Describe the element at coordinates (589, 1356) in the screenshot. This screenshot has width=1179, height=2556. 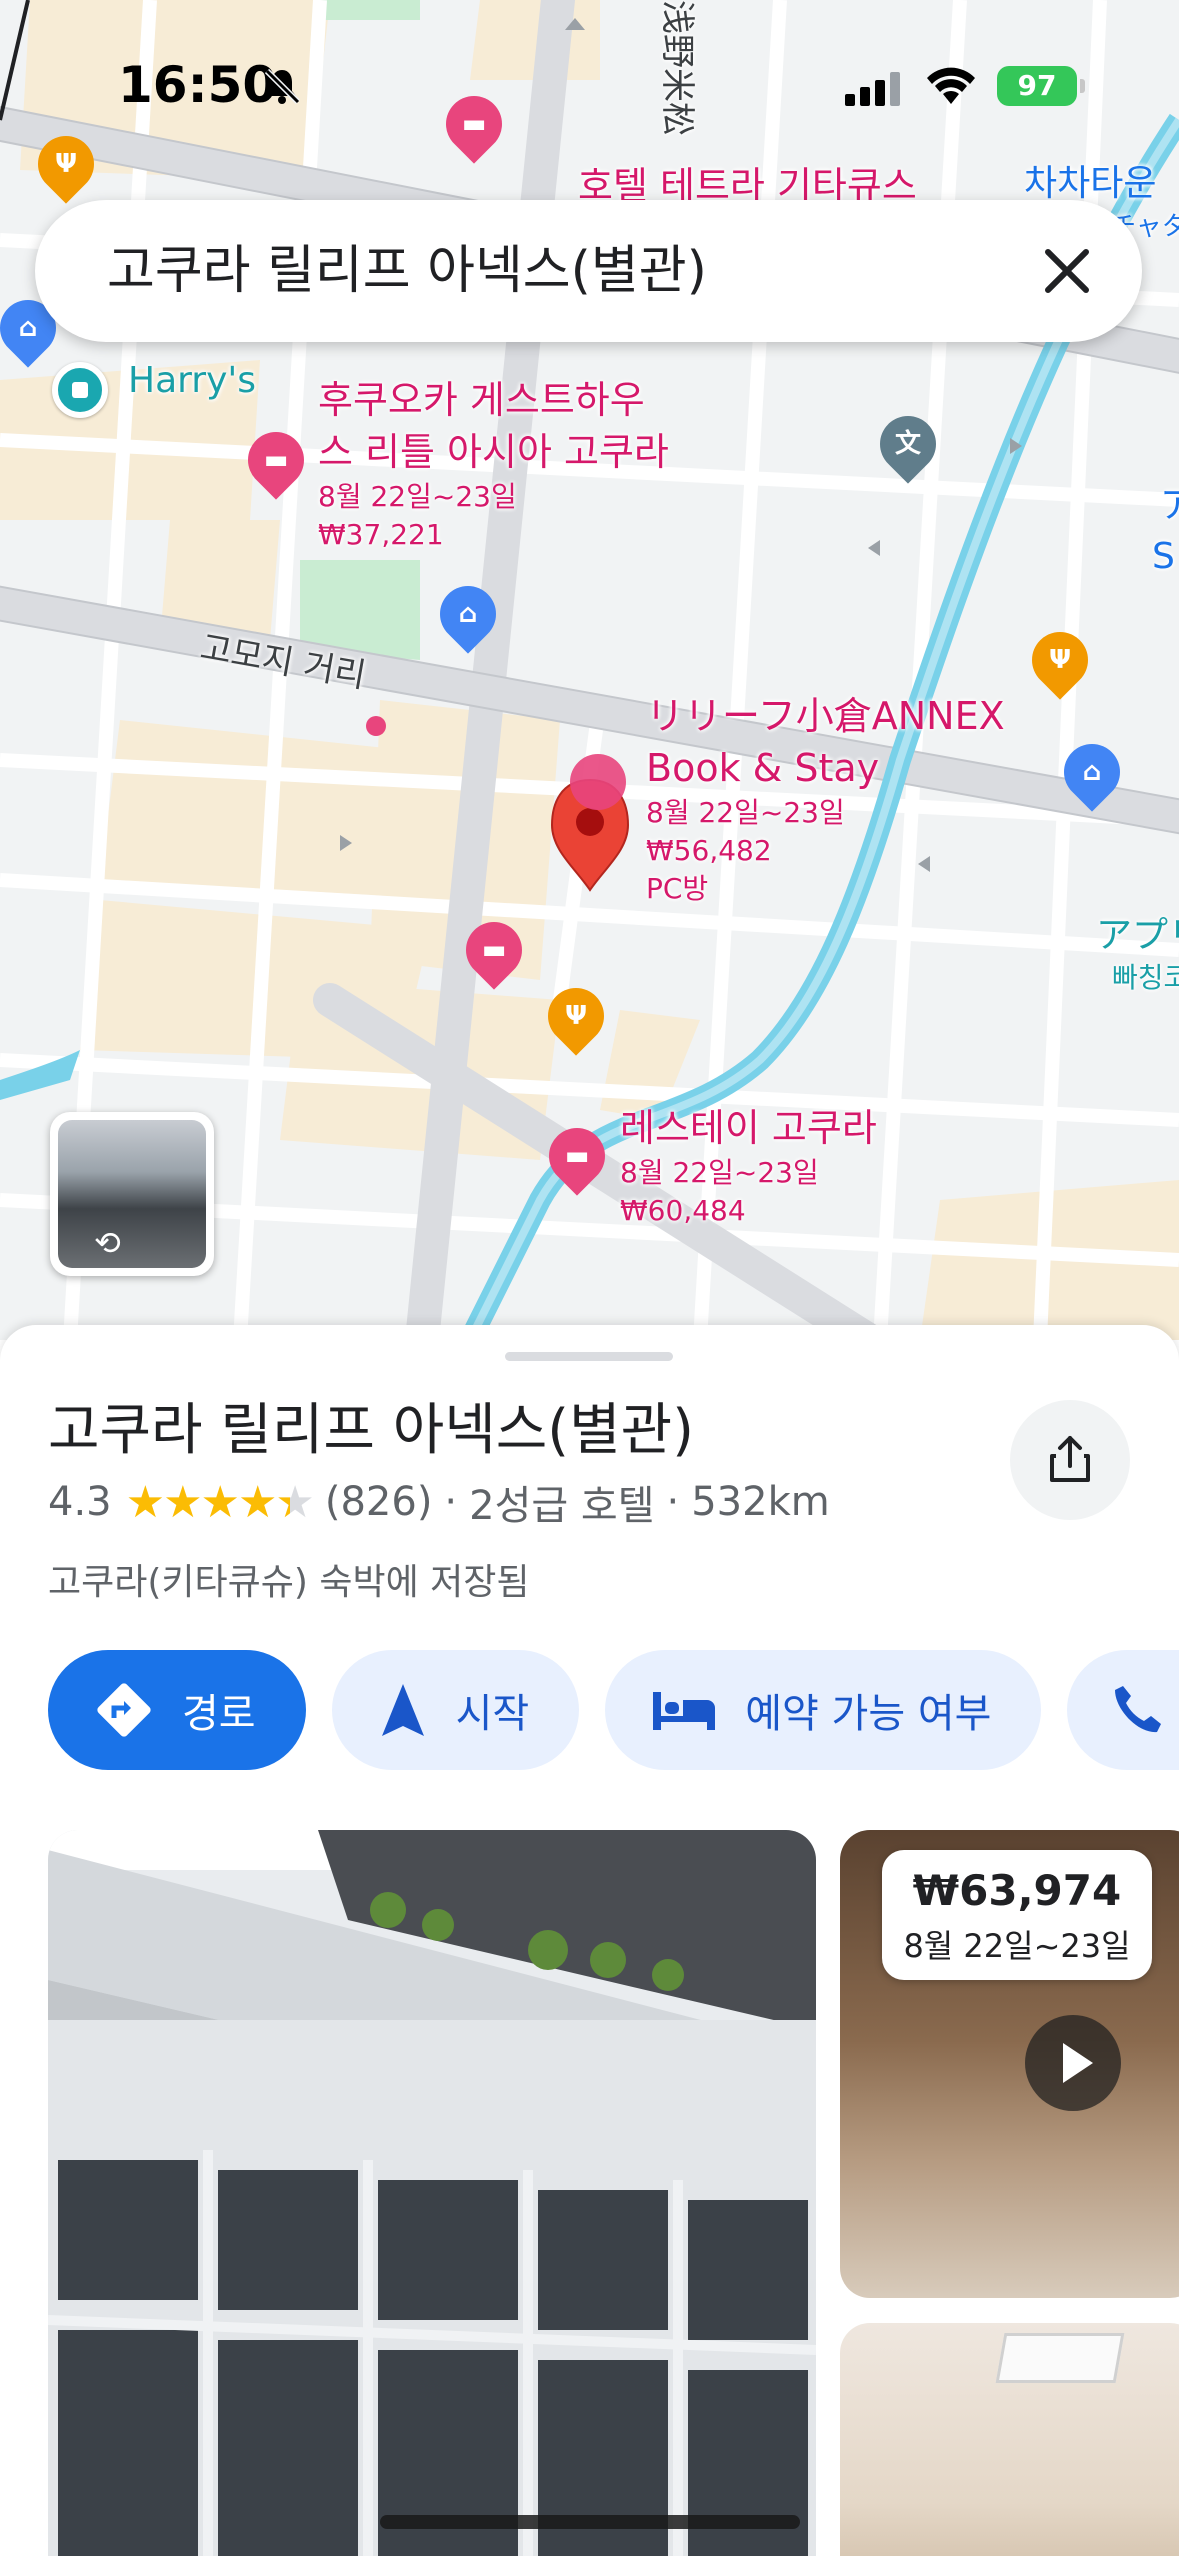
I see `drag-handle` at that location.